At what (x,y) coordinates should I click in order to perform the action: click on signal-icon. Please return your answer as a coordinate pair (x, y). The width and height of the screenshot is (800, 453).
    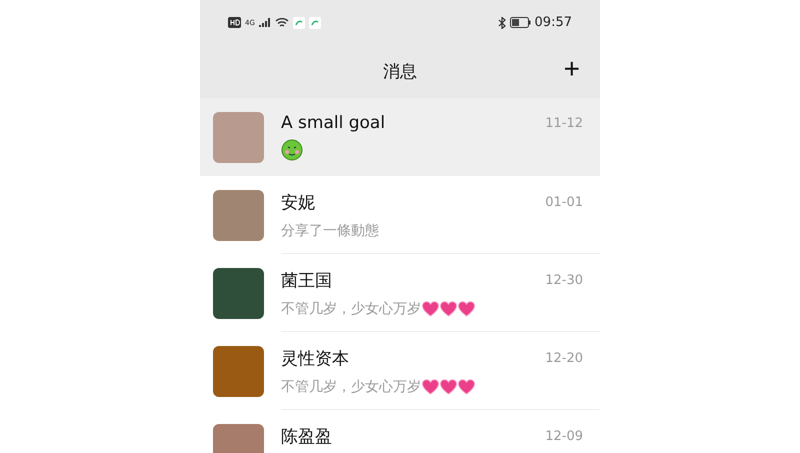
    Looking at the image, I should click on (264, 22).